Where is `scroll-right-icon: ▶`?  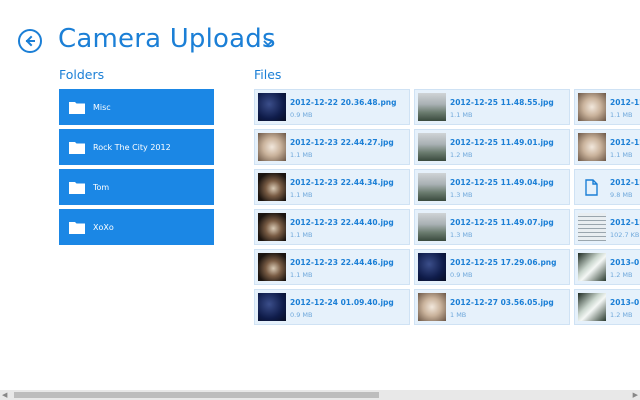 scroll-right-icon: ▶ is located at coordinates (635, 395).